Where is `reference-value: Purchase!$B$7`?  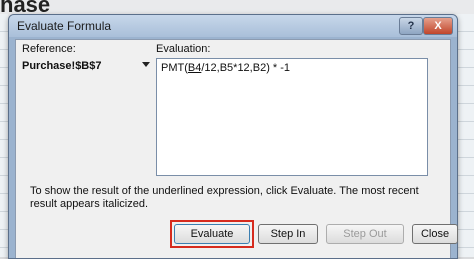 reference-value: Purchase!$B$7 is located at coordinates (62, 66).